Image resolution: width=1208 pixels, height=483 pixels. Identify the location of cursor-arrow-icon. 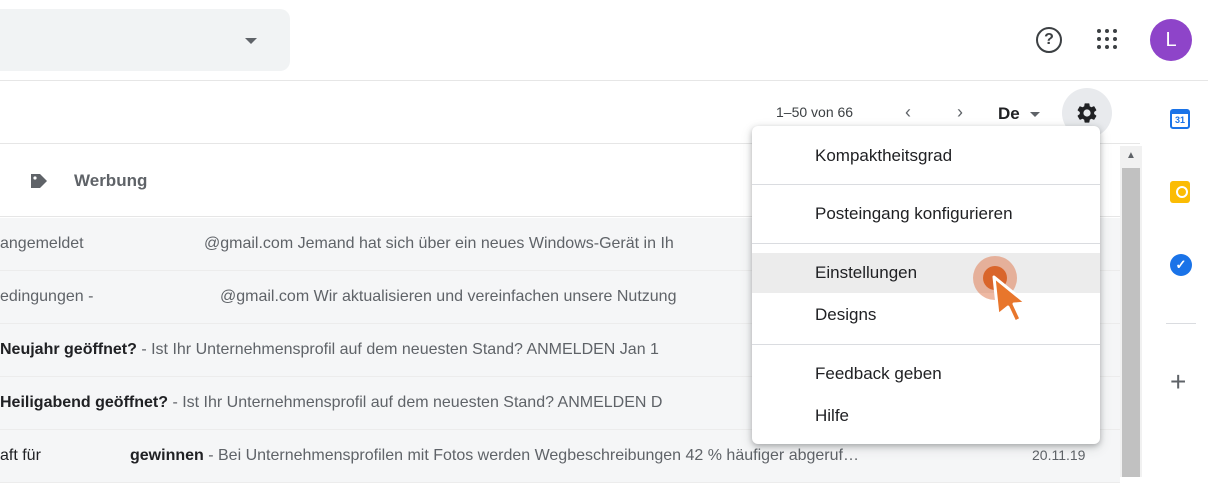
(1010, 299).